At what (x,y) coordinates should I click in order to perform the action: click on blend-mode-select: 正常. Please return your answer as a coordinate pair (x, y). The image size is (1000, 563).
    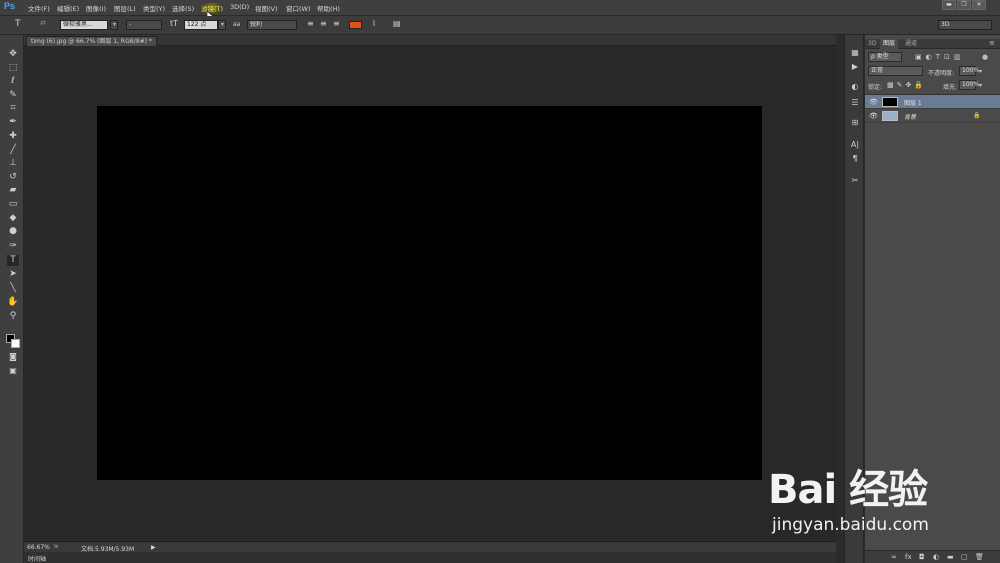
    Looking at the image, I should click on (895, 71).